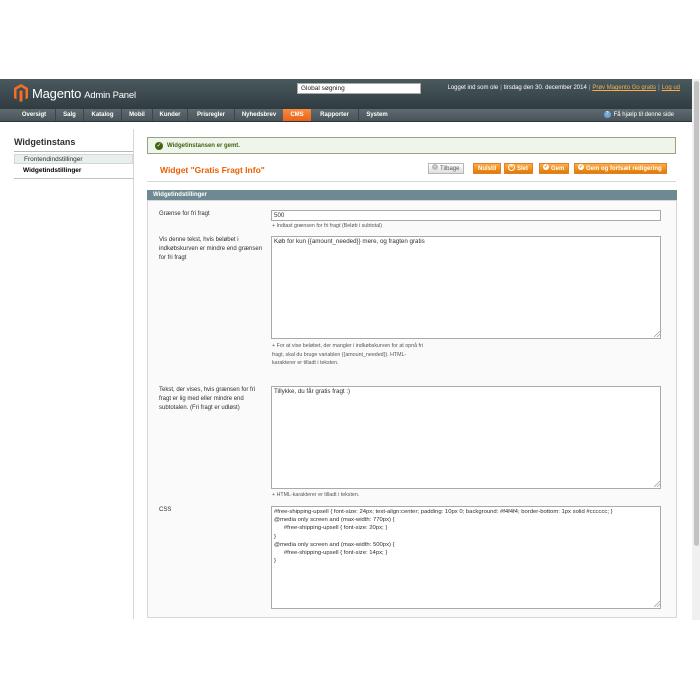 This screenshot has width=700, height=700. What do you see at coordinates (165, 510) in the screenshot?
I see `css-label: CSS` at bounding box center [165, 510].